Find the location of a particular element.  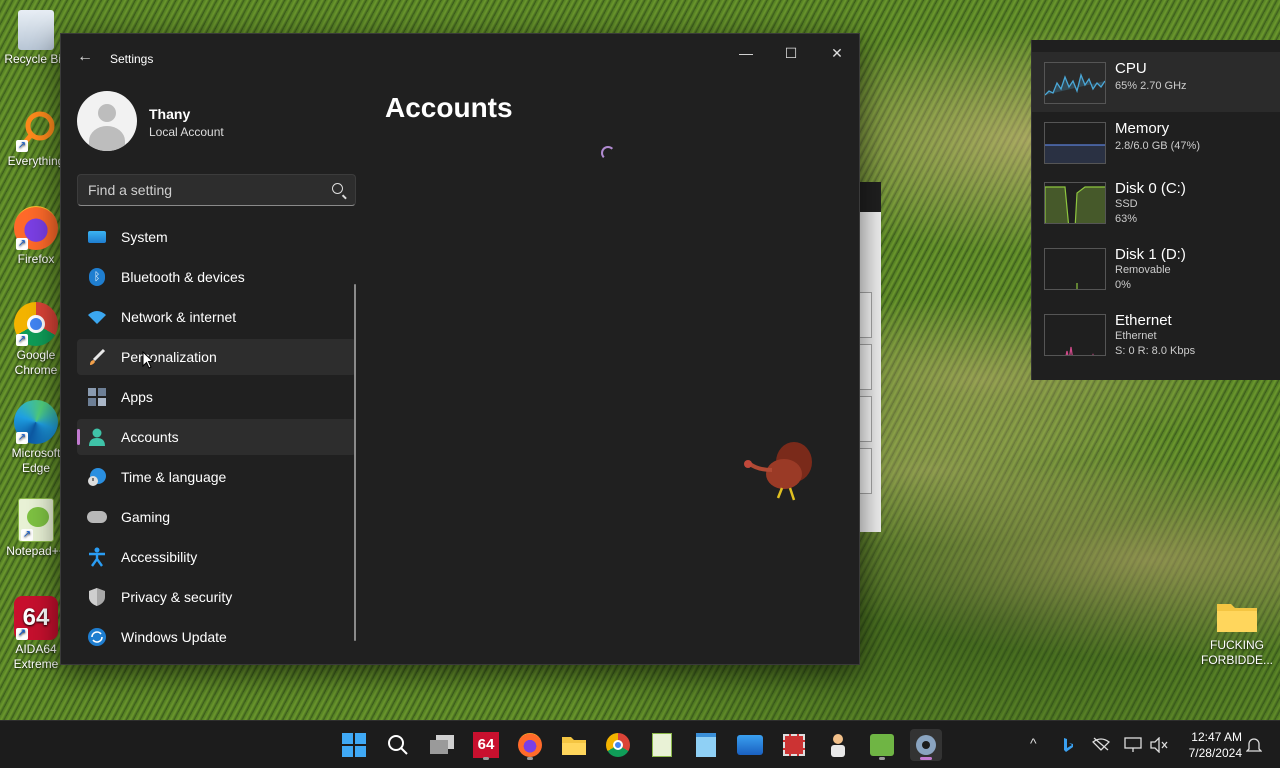

close-button: ✕ is located at coordinates (837, 53).